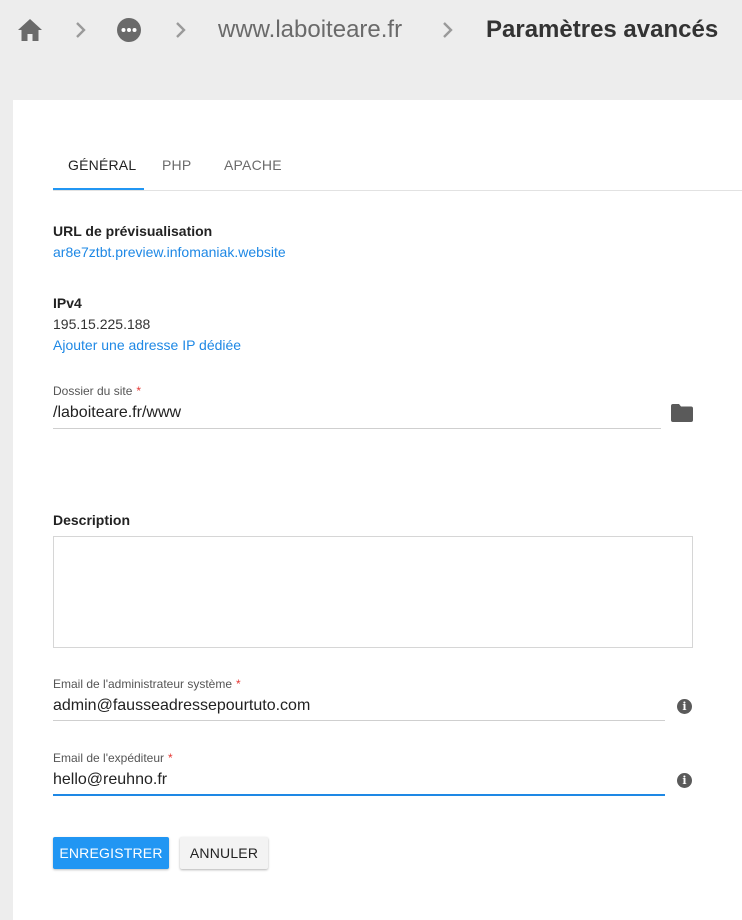 The width and height of the screenshot is (742, 920). What do you see at coordinates (373, 592) in the screenshot?
I see `description-textarea` at bounding box center [373, 592].